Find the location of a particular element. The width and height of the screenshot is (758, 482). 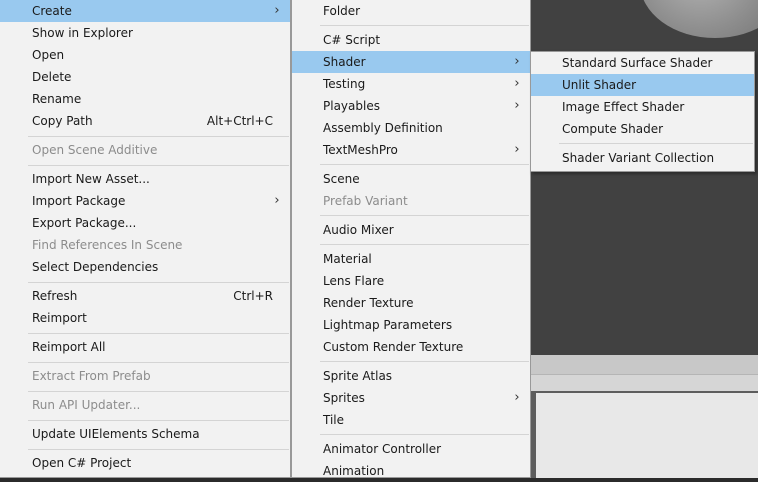

menu-item-rename: Rename is located at coordinates (145, 99).